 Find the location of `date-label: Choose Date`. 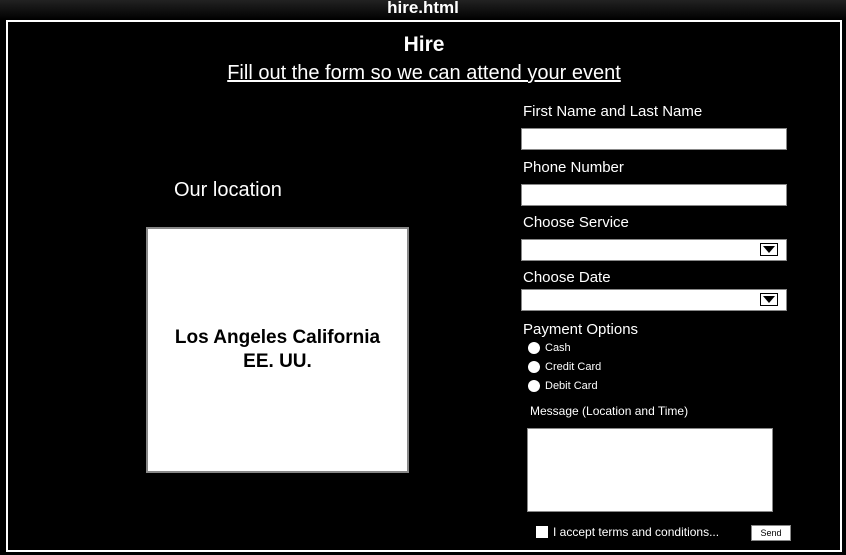

date-label: Choose Date is located at coordinates (567, 277).